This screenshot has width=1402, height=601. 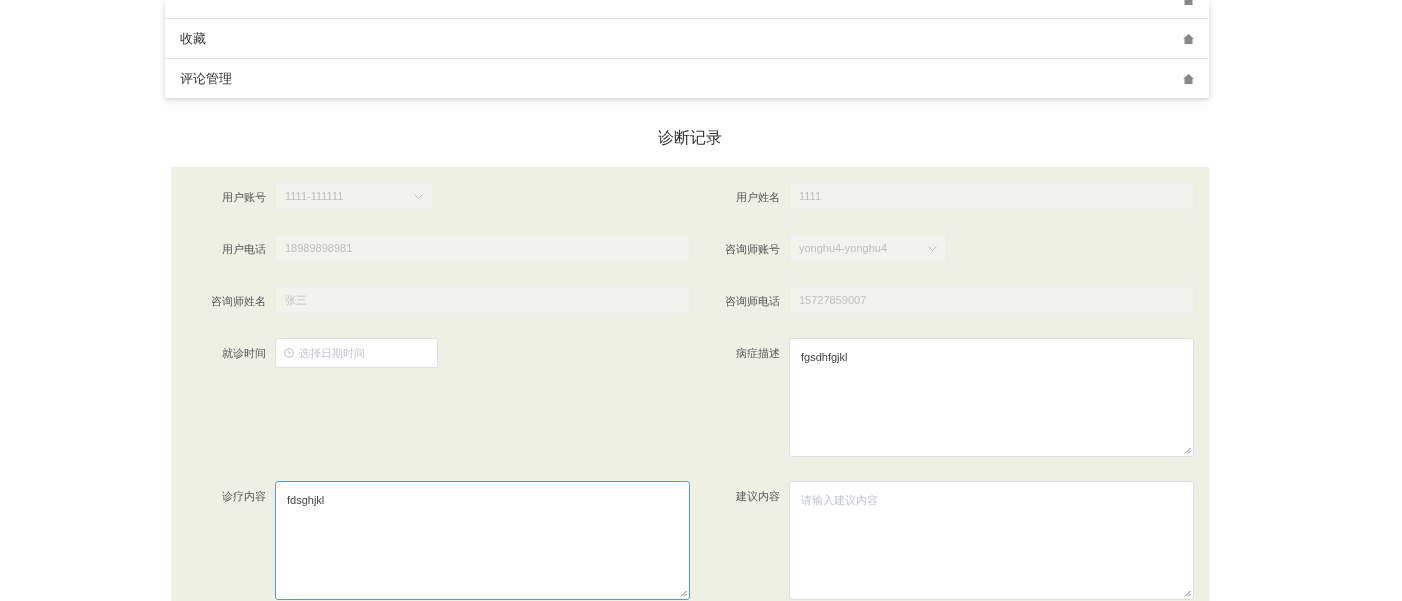 What do you see at coordinates (244, 249) in the screenshot?
I see `field-label: 用户电话` at bounding box center [244, 249].